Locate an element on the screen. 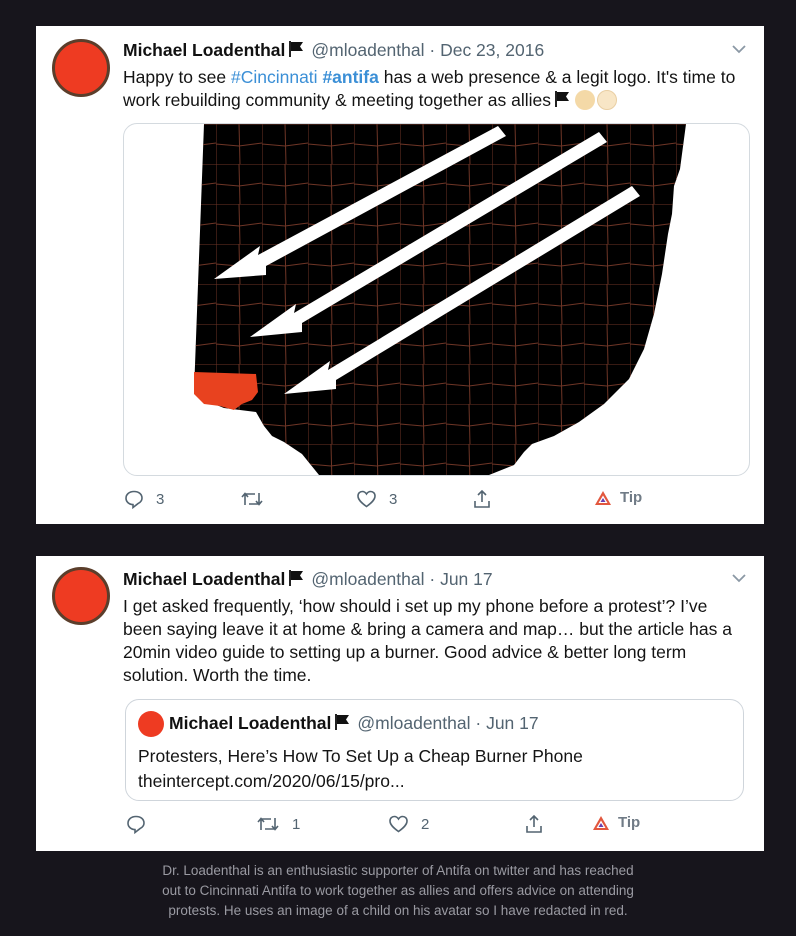  tweet-header: Michael Loadenthal @mloadenthal · Jun 17 is located at coordinates (308, 580).